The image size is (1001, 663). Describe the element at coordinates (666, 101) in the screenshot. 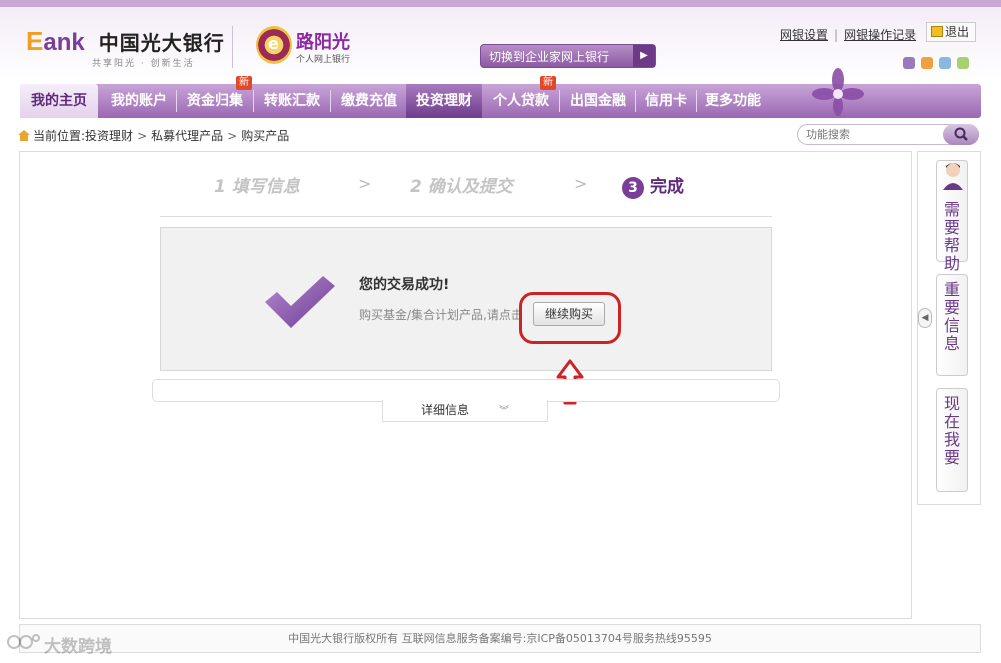

I see `nav-item-credit-card: 信用卡` at that location.